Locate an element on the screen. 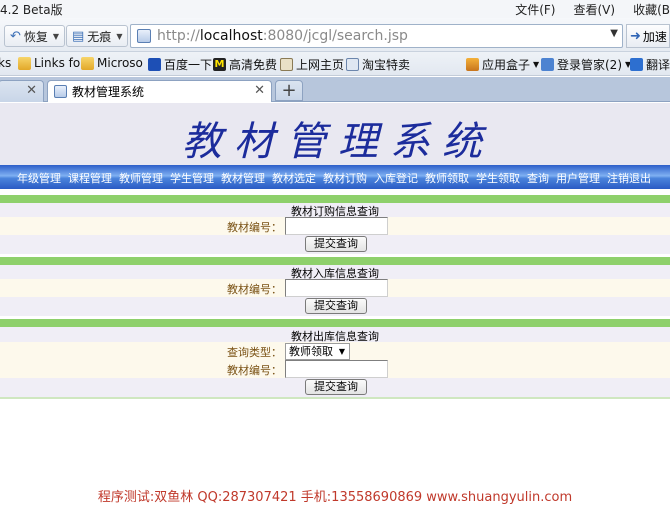 The width and height of the screenshot is (670, 525). restore-label: 恢复 is located at coordinates (35, 36).